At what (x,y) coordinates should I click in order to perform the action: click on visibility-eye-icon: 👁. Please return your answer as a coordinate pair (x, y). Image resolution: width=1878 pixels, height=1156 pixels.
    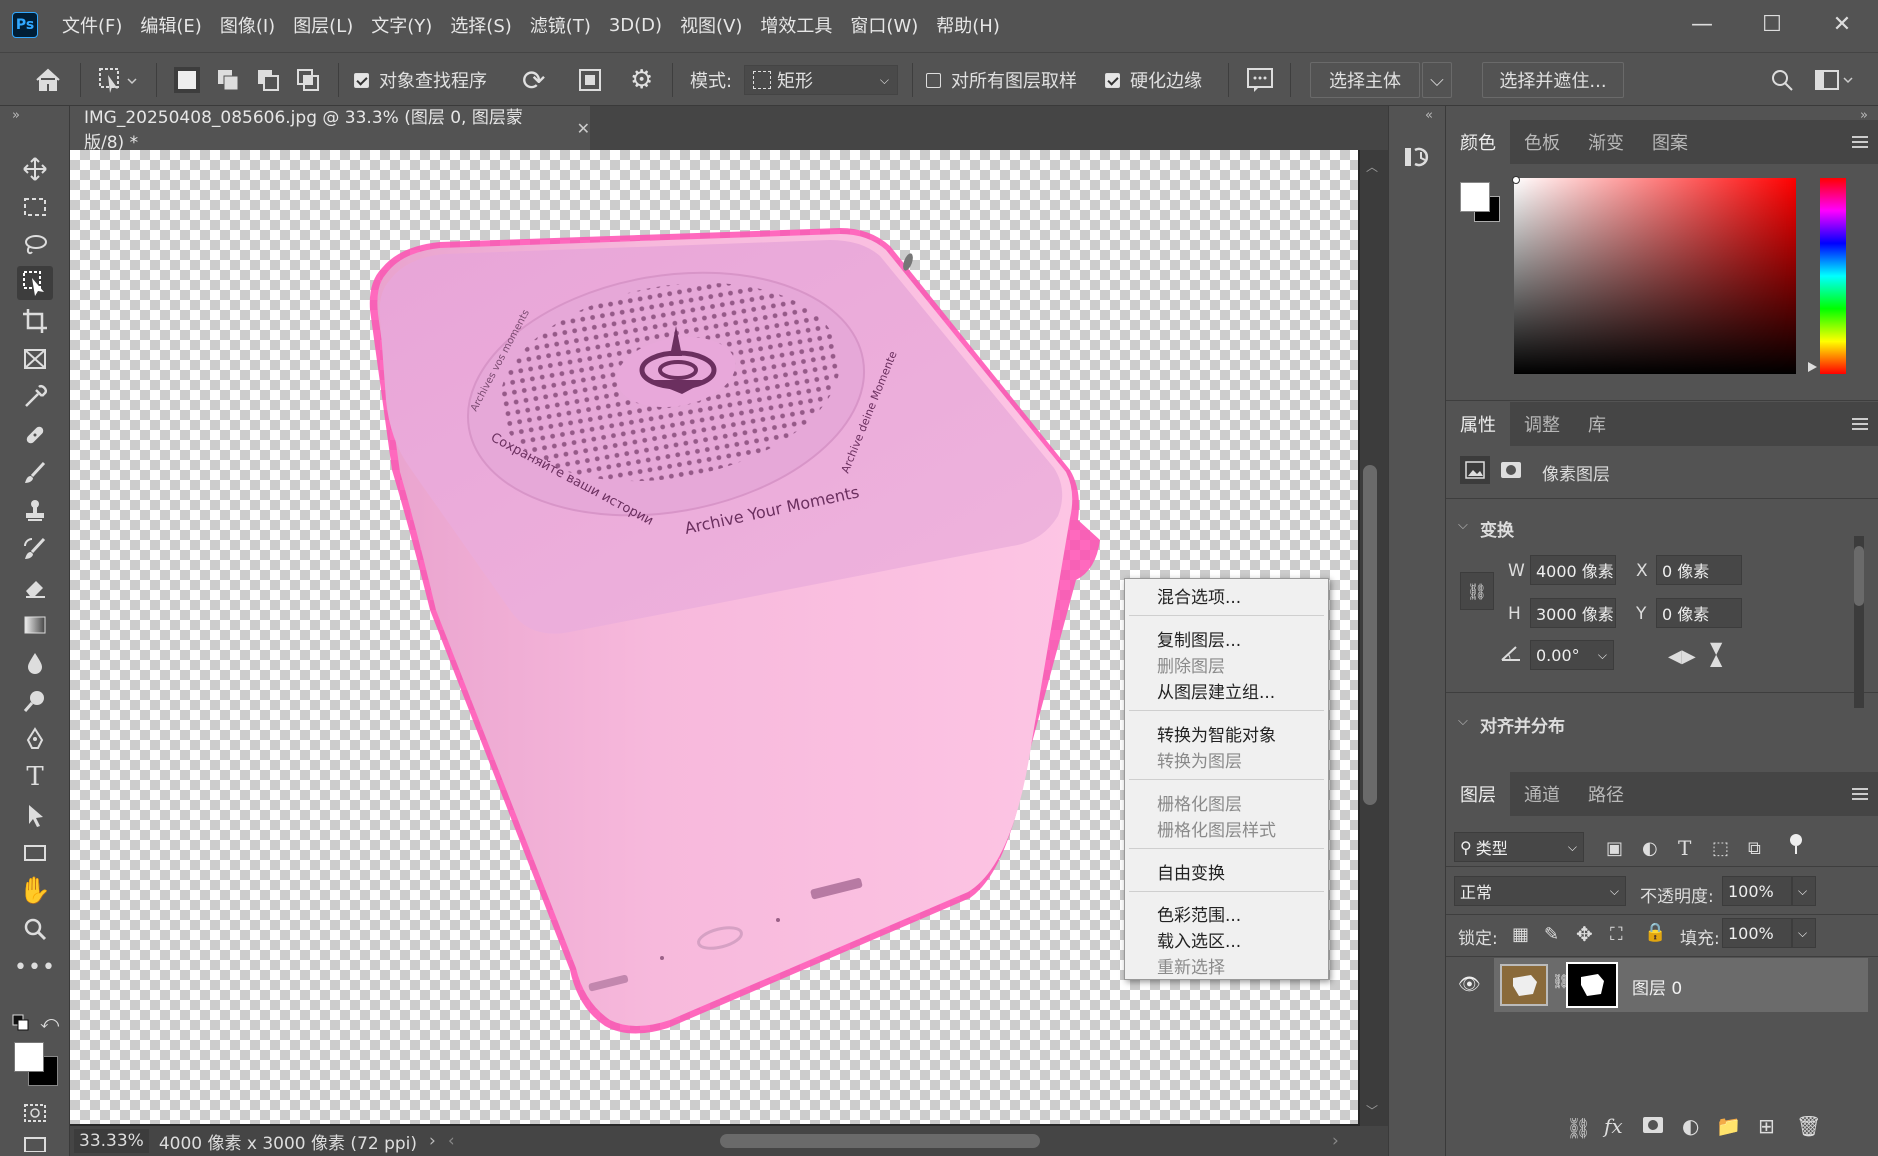
    Looking at the image, I should click on (1469, 984).